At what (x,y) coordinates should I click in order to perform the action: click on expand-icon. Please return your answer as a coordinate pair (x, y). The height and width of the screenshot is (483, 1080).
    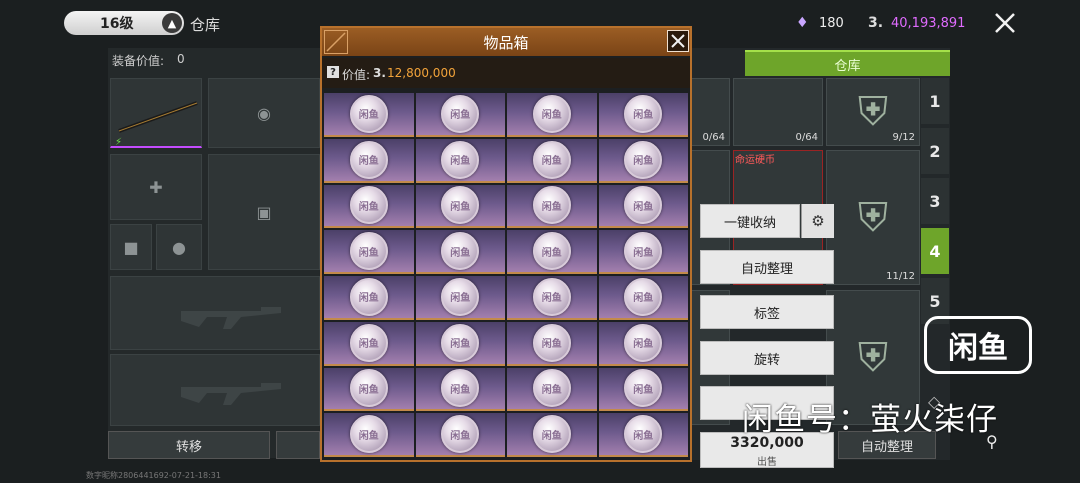
    Looking at the image, I should click on (336, 42).